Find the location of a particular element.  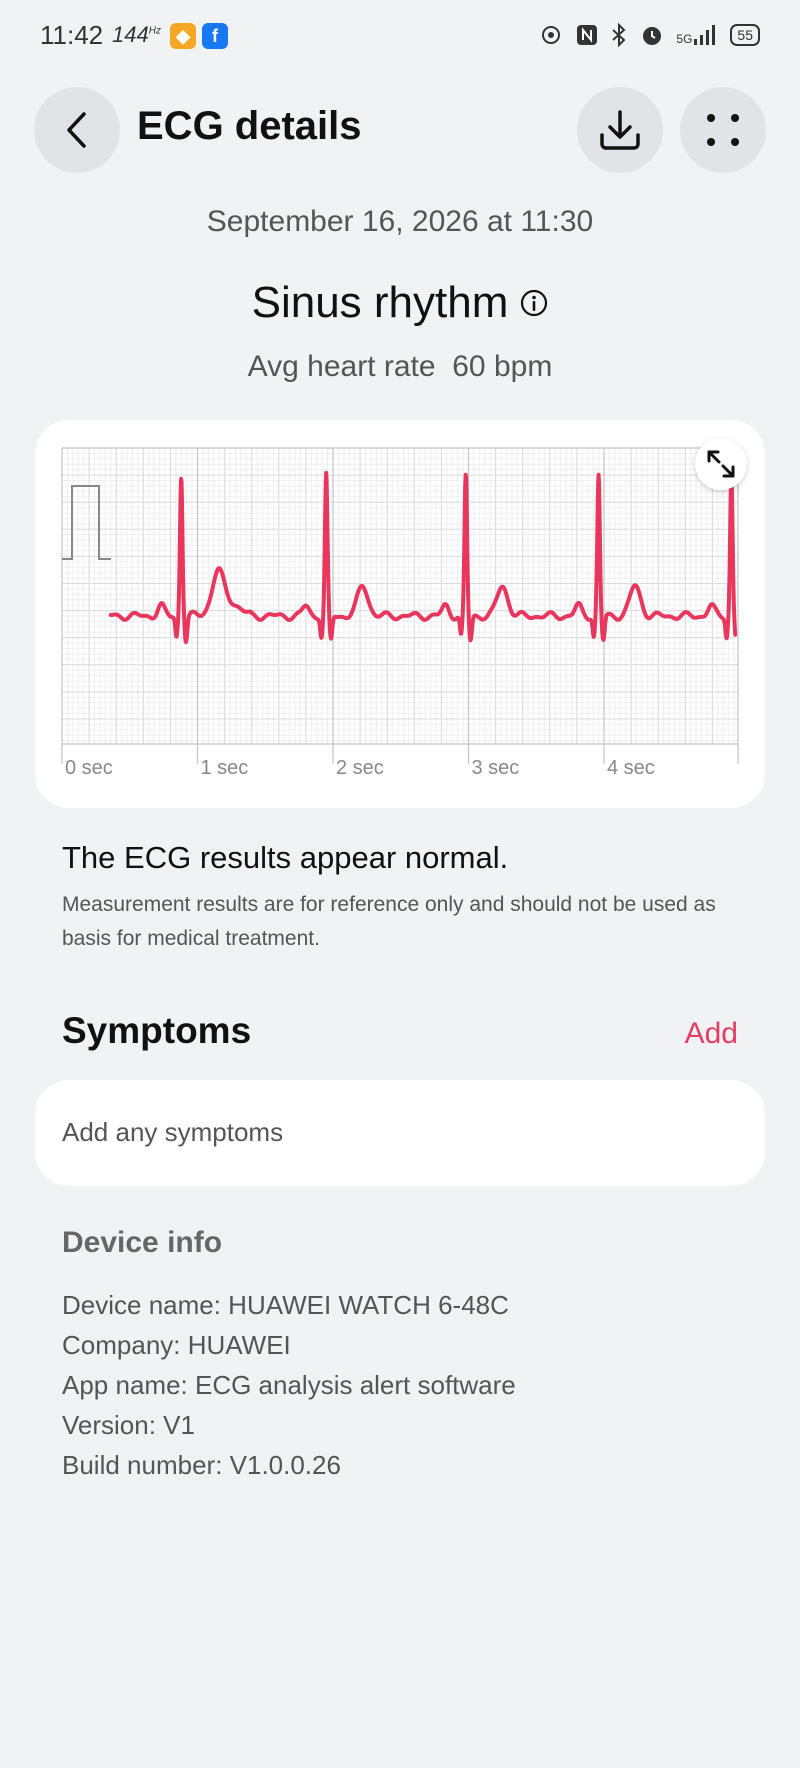

more-button is located at coordinates (723, 130).